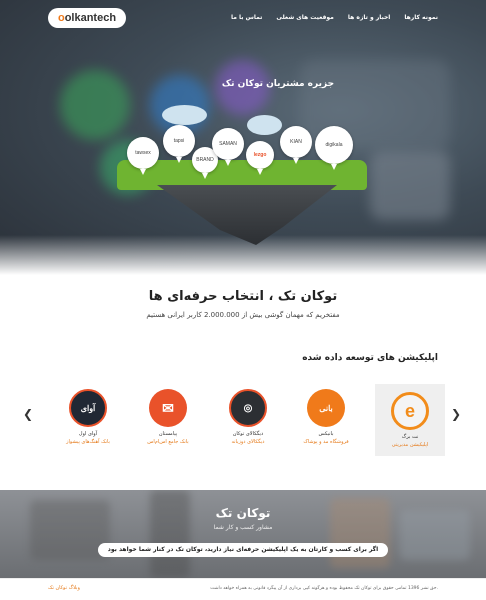 This screenshot has width=486, height=600. Describe the element at coordinates (228, 147) in the screenshot. I see `client-logo-pin: SAMAN` at that location.